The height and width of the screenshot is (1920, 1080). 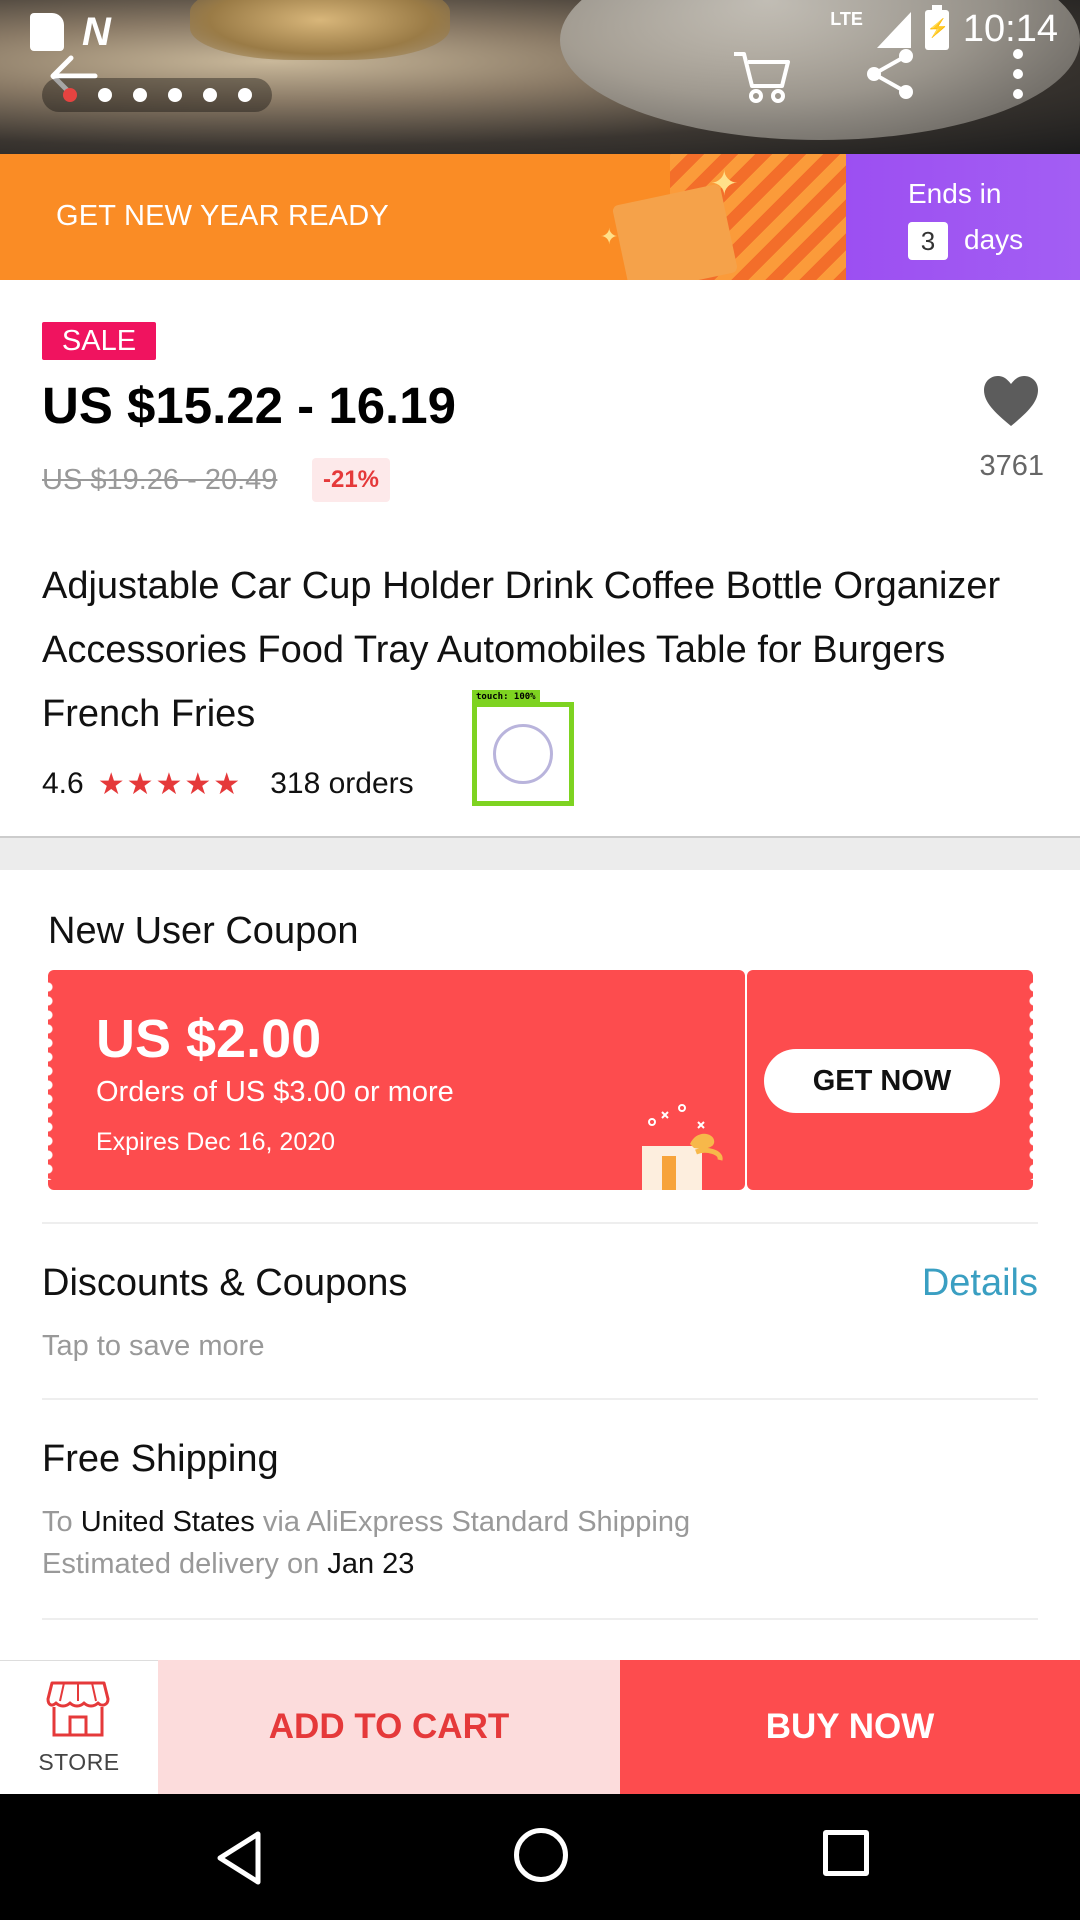 I want to click on nav-home-icon, so click(x=541, y=1855).